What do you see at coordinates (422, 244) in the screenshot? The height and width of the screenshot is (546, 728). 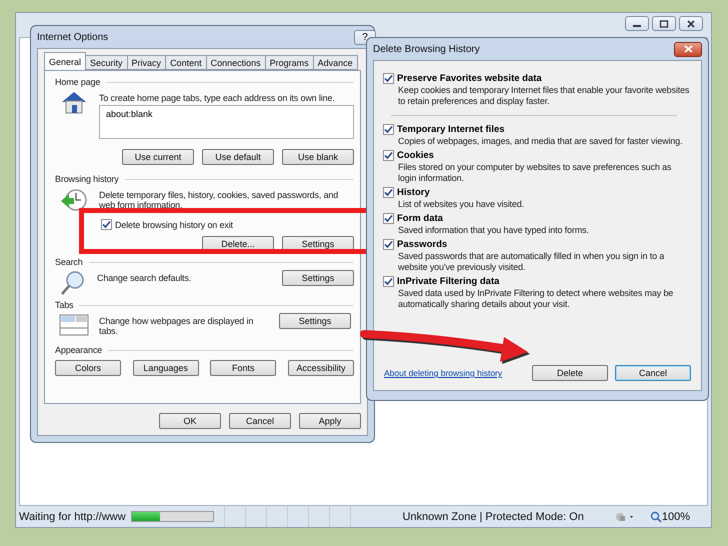 I see `option-label: Passwords` at bounding box center [422, 244].